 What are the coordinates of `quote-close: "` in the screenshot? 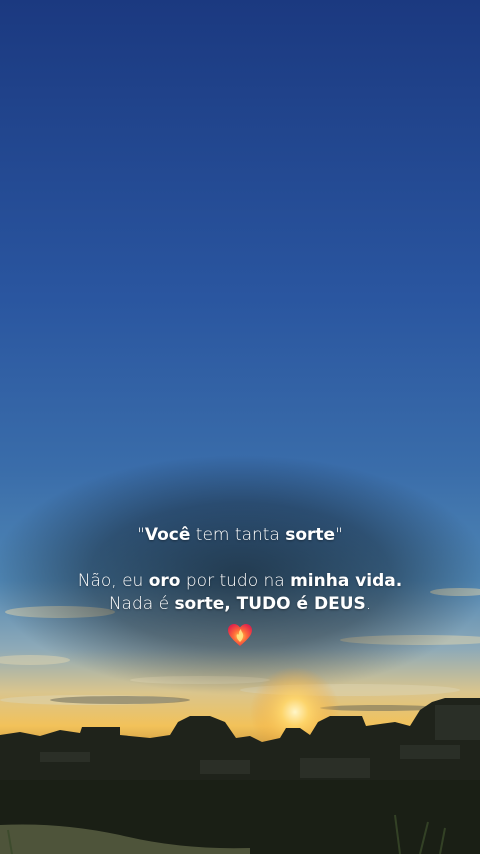 It's located at (339, 535).